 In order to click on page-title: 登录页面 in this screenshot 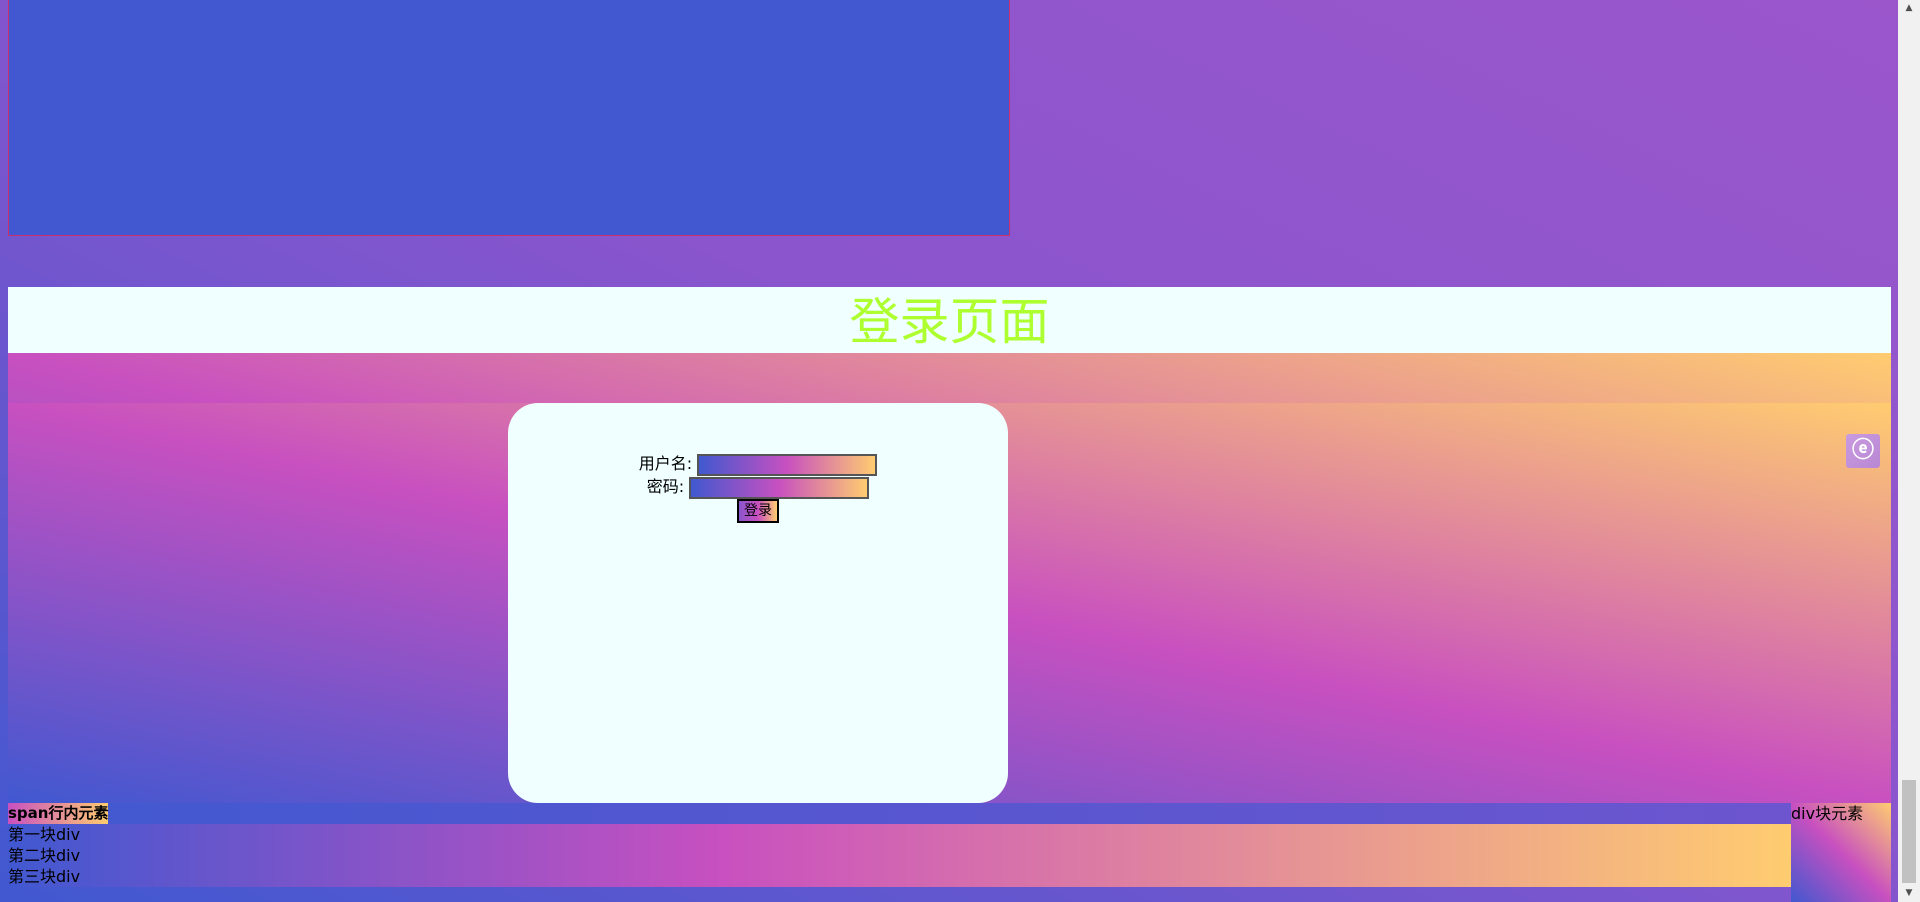, I will do `click(949, 322)`.